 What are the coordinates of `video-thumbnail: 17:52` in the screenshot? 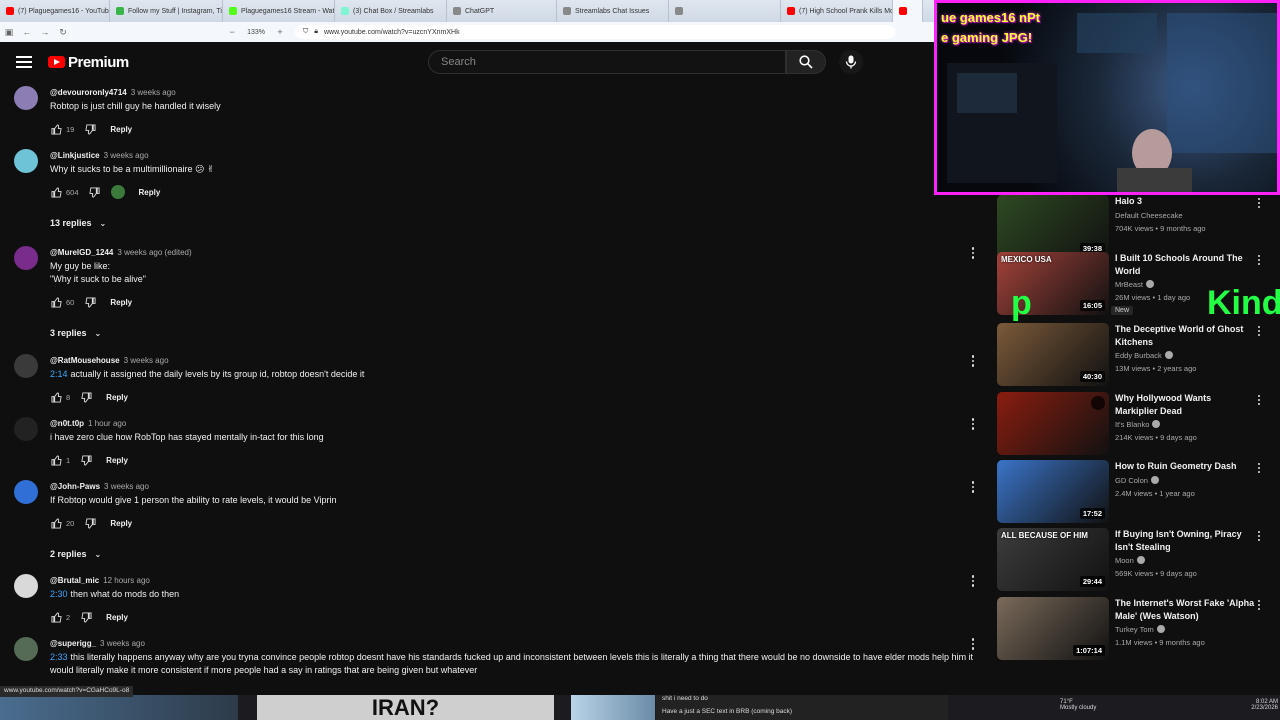 It's located at (1053, 491).